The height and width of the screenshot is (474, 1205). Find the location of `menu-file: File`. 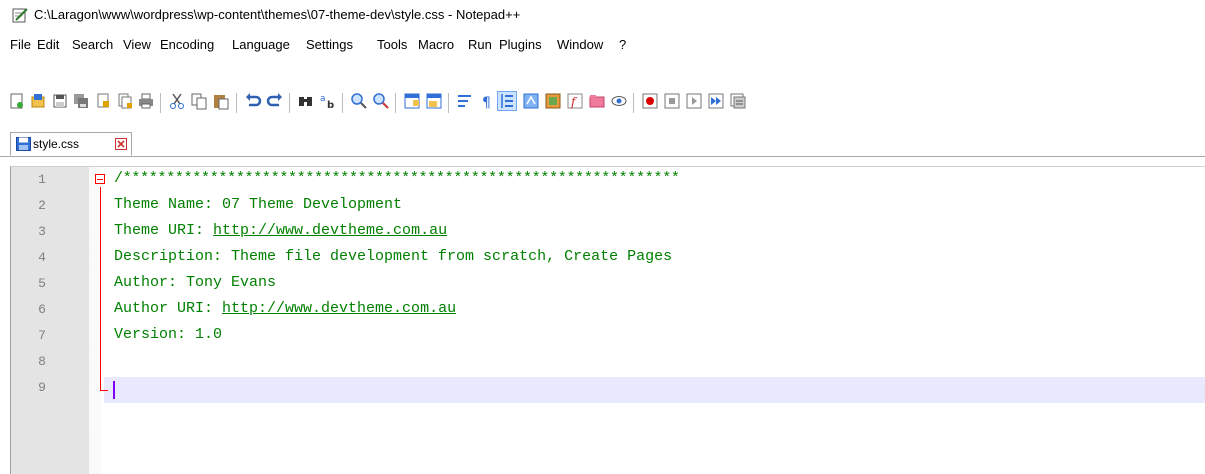

menu-file: File is located at coordinates (20, 44).